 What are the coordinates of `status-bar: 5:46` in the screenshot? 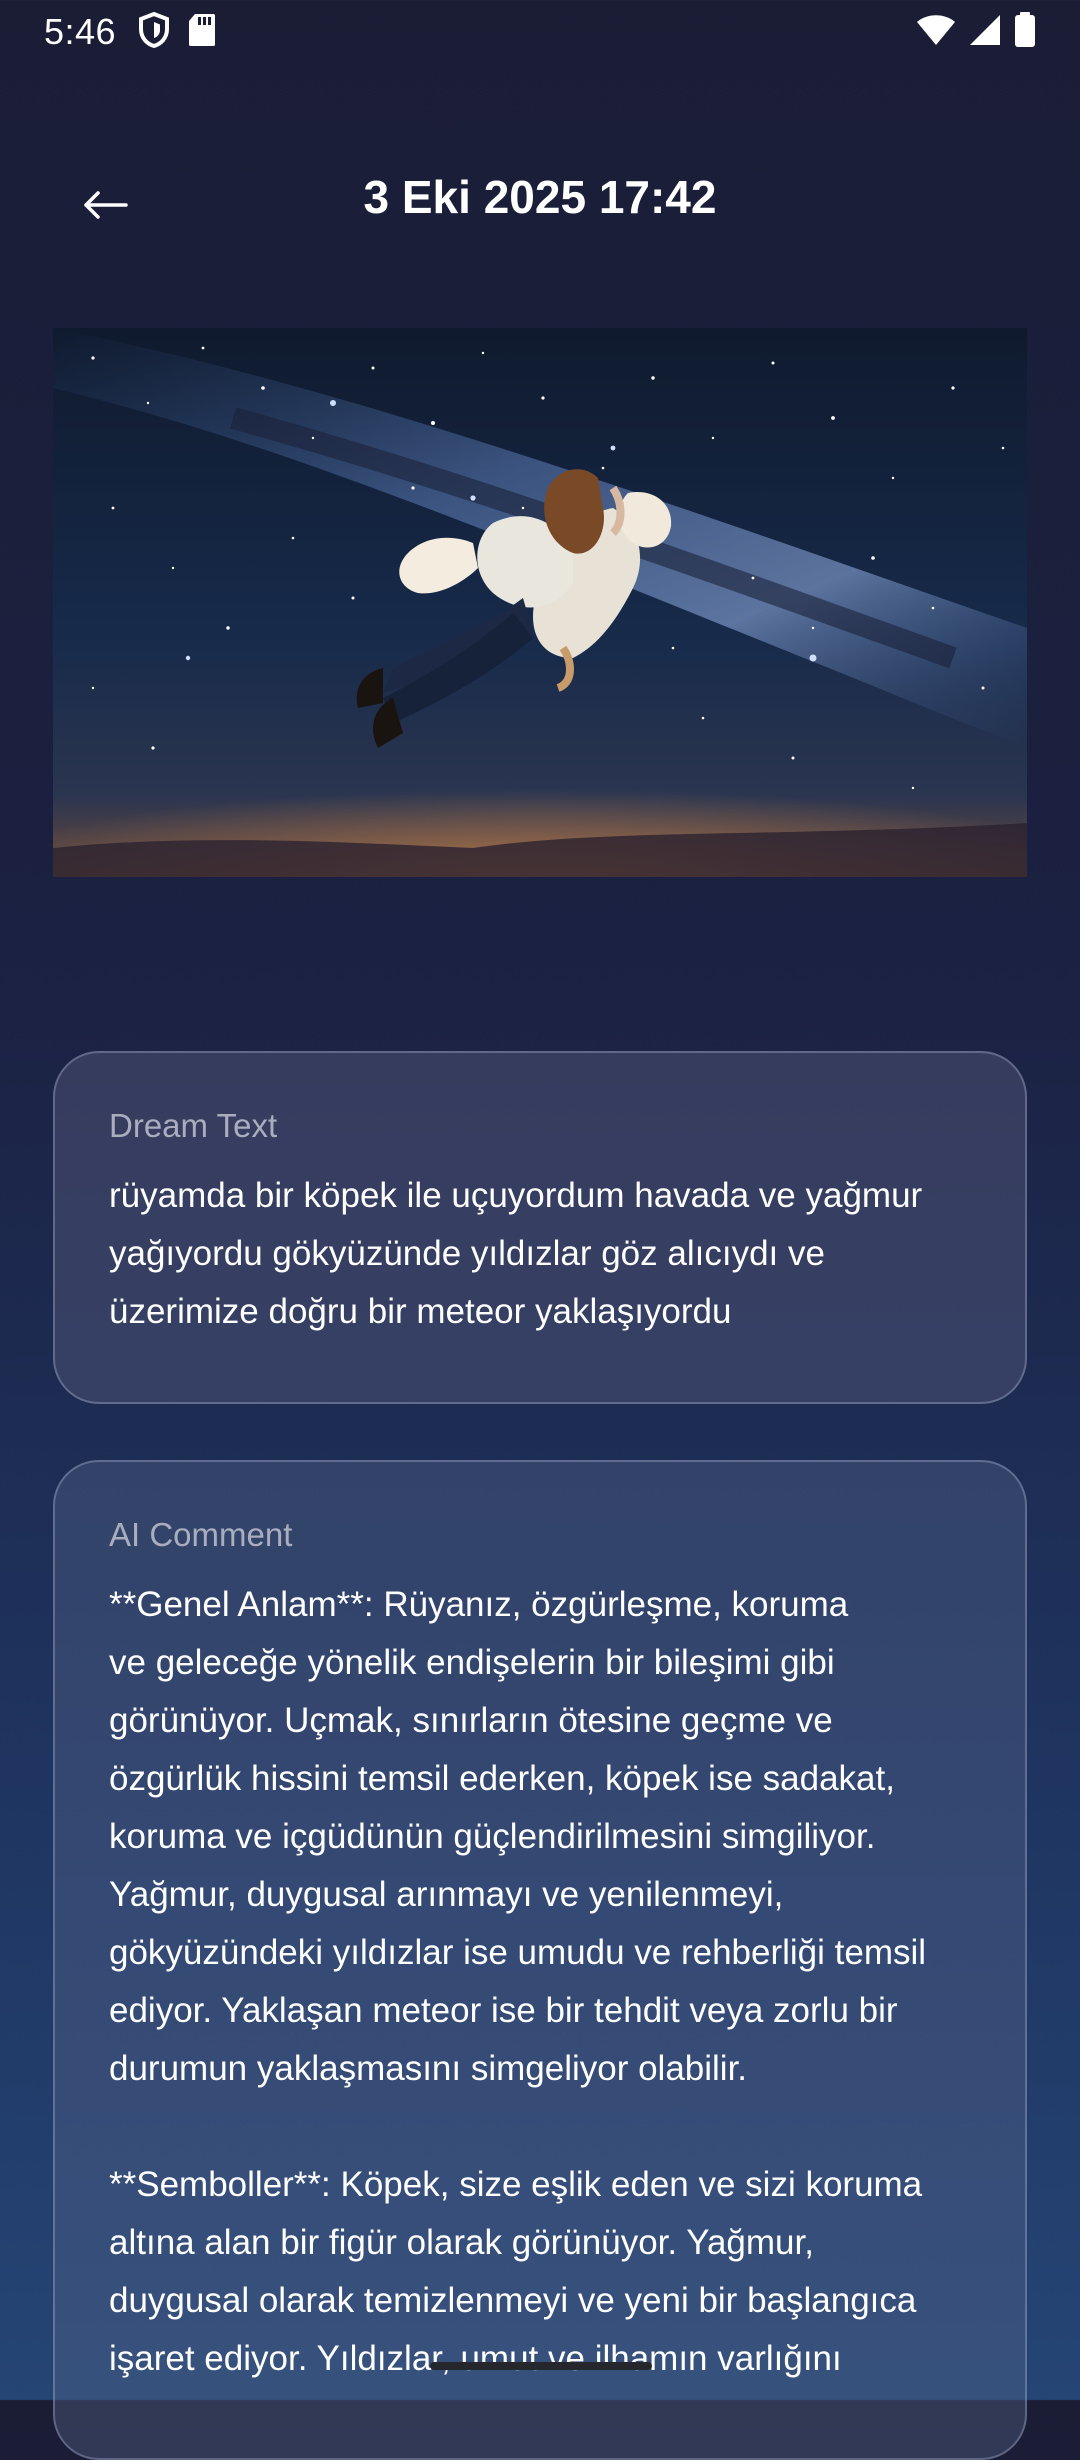 It's located at (540, 32).